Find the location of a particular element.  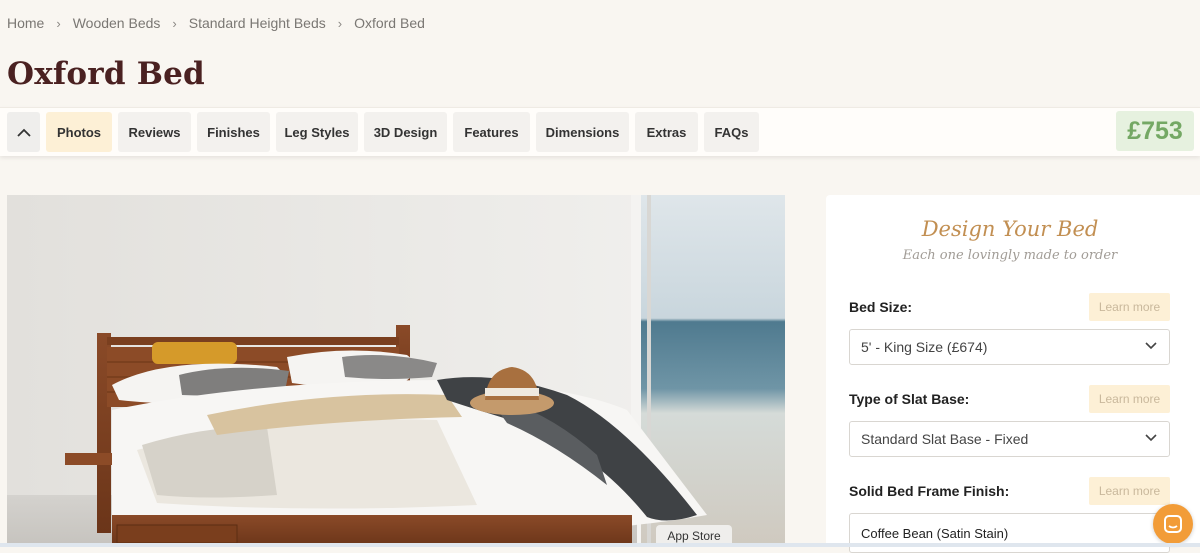

tab-finishes: Finishes is located at coordinates (233, 132).